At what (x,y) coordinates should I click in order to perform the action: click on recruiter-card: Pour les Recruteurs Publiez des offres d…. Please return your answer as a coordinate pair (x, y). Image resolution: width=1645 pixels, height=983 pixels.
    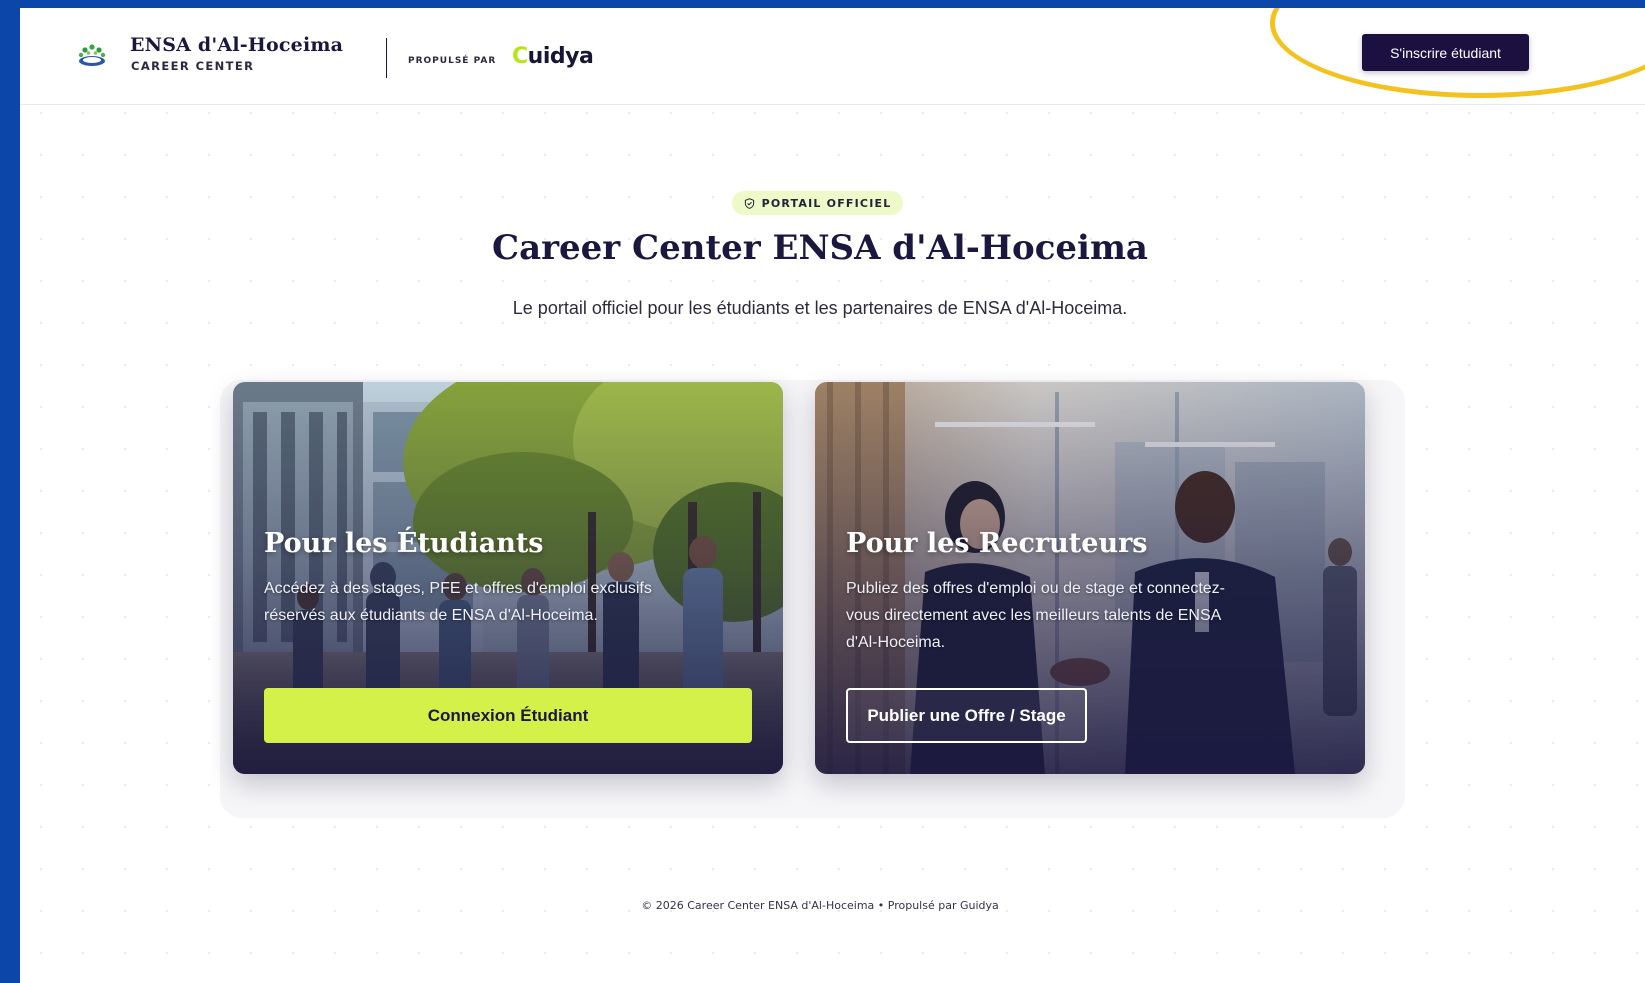
    Looking at the image, I should click on (1090, 578).